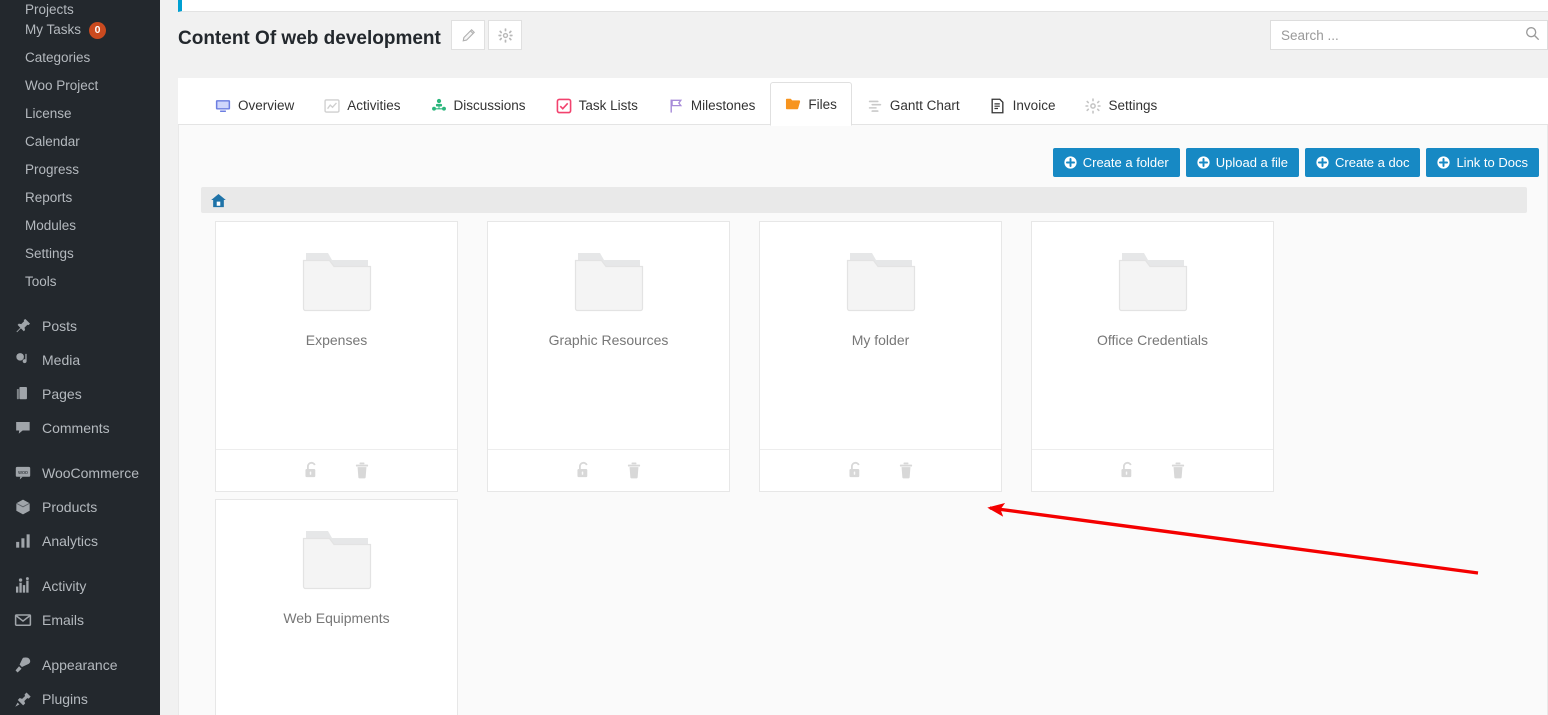 This screenshot has height=715, width=1548. What do you see at coordinates (70, 507) in the screenshot?
I see `sidebar-item-label: Products` at bounding box center [70, 507].